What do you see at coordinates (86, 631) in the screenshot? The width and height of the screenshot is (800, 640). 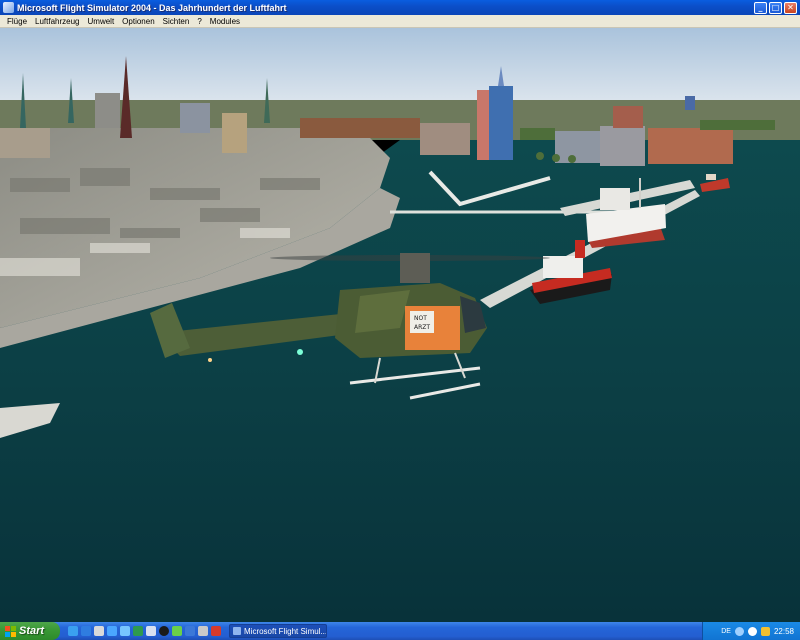 I see `internet-explorer-icon` at bounding box center [86, 631].